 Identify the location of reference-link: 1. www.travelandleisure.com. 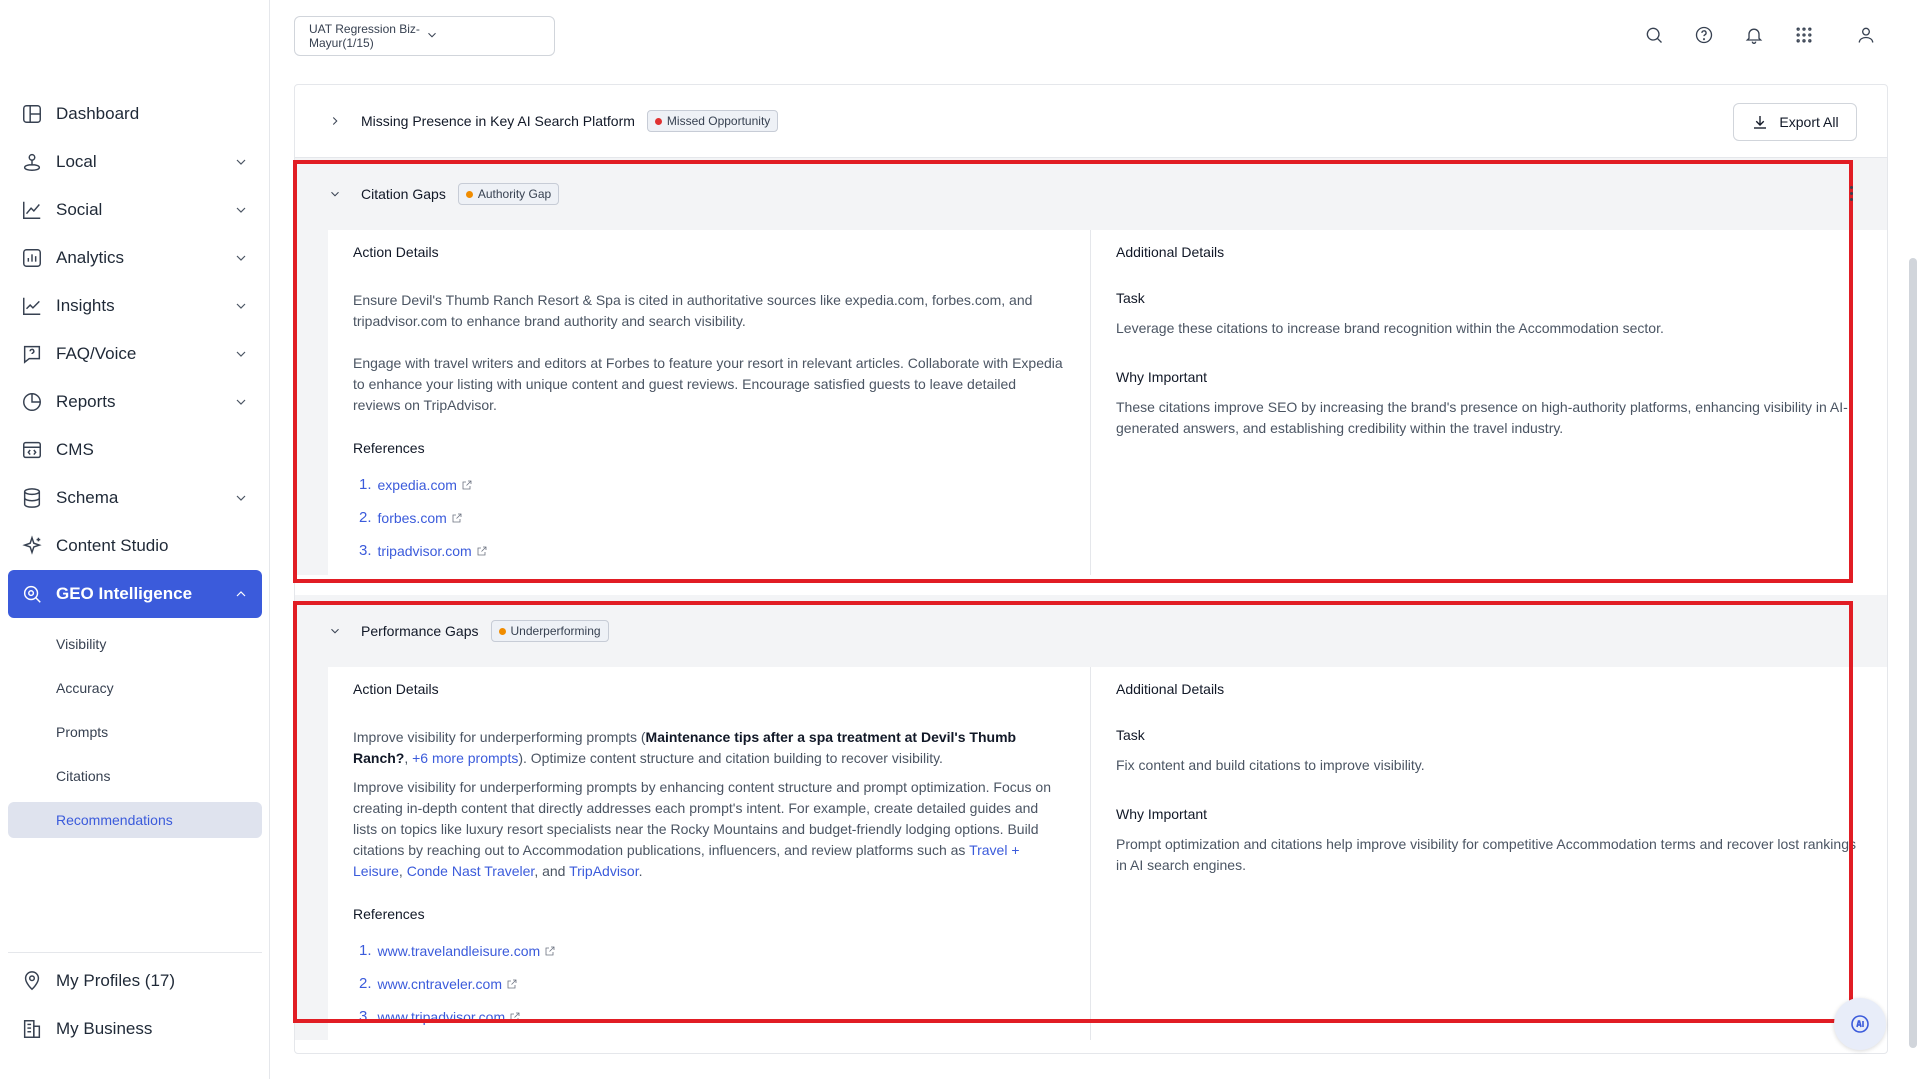
(709, 950).